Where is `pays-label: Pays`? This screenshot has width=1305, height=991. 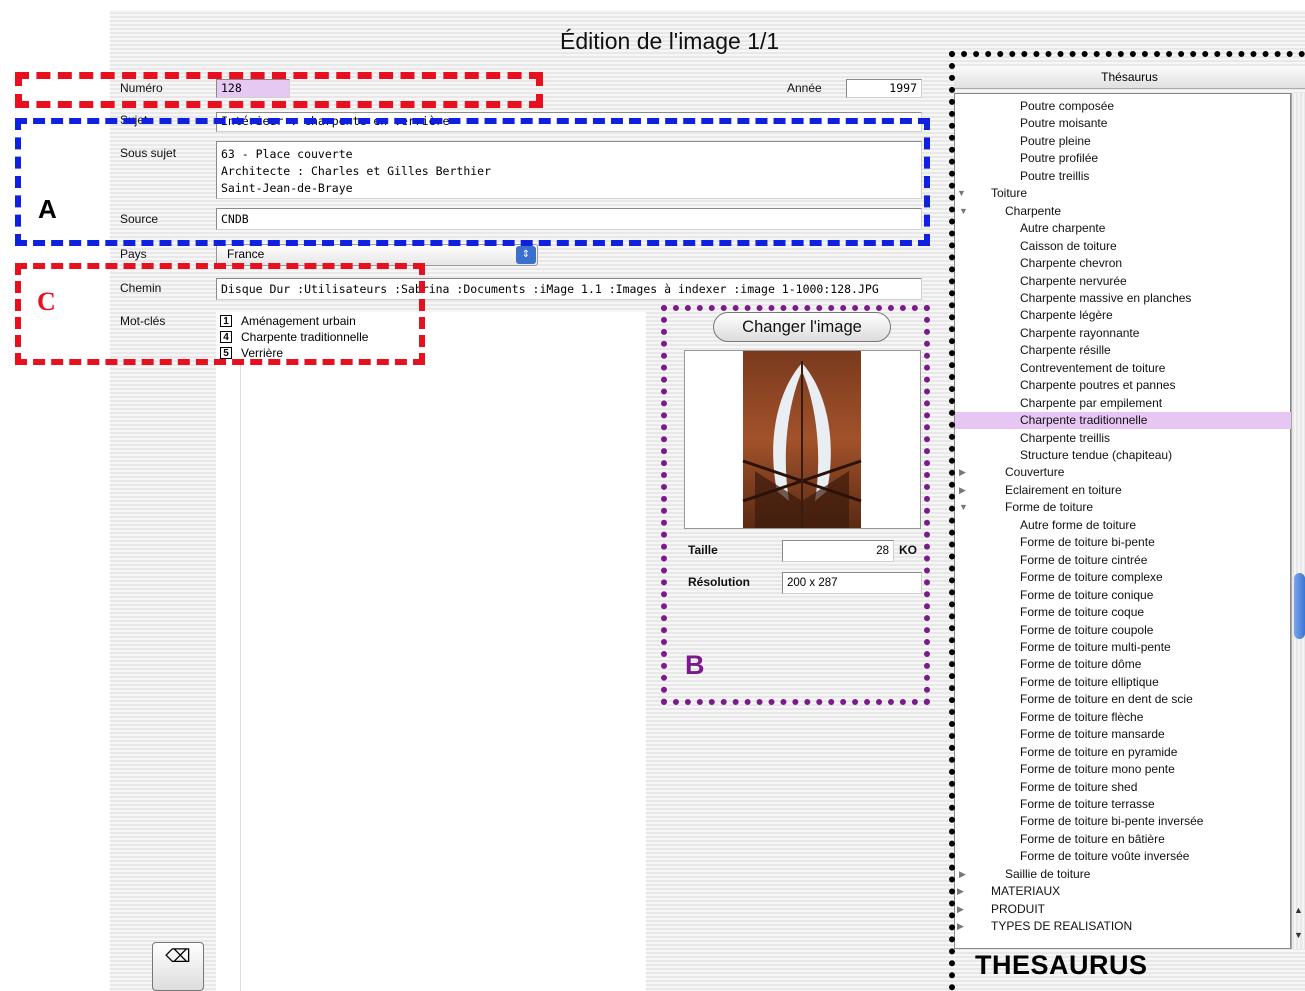 pays-label: Pays is located at coordinates (133, 254).